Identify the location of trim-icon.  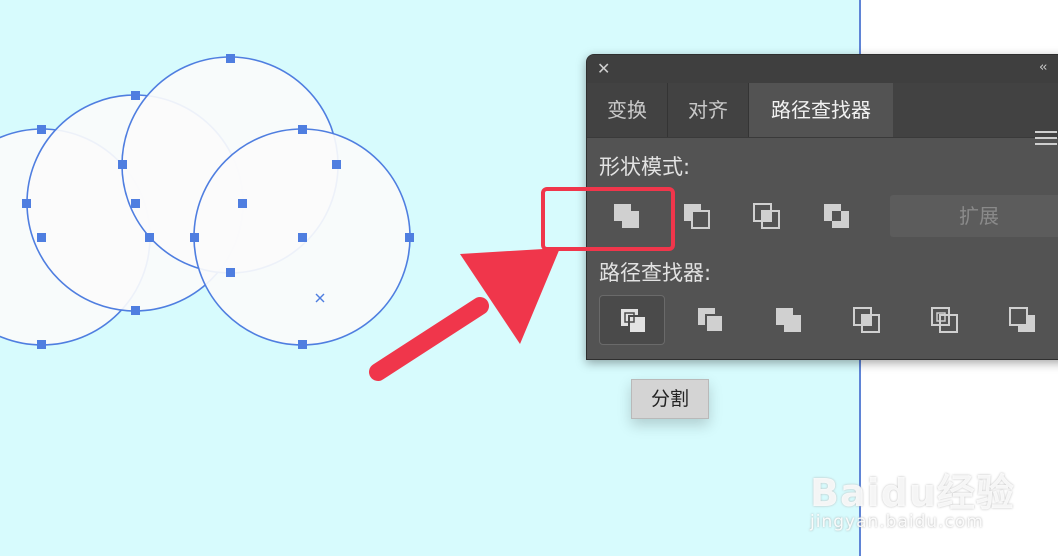
(711, 320).